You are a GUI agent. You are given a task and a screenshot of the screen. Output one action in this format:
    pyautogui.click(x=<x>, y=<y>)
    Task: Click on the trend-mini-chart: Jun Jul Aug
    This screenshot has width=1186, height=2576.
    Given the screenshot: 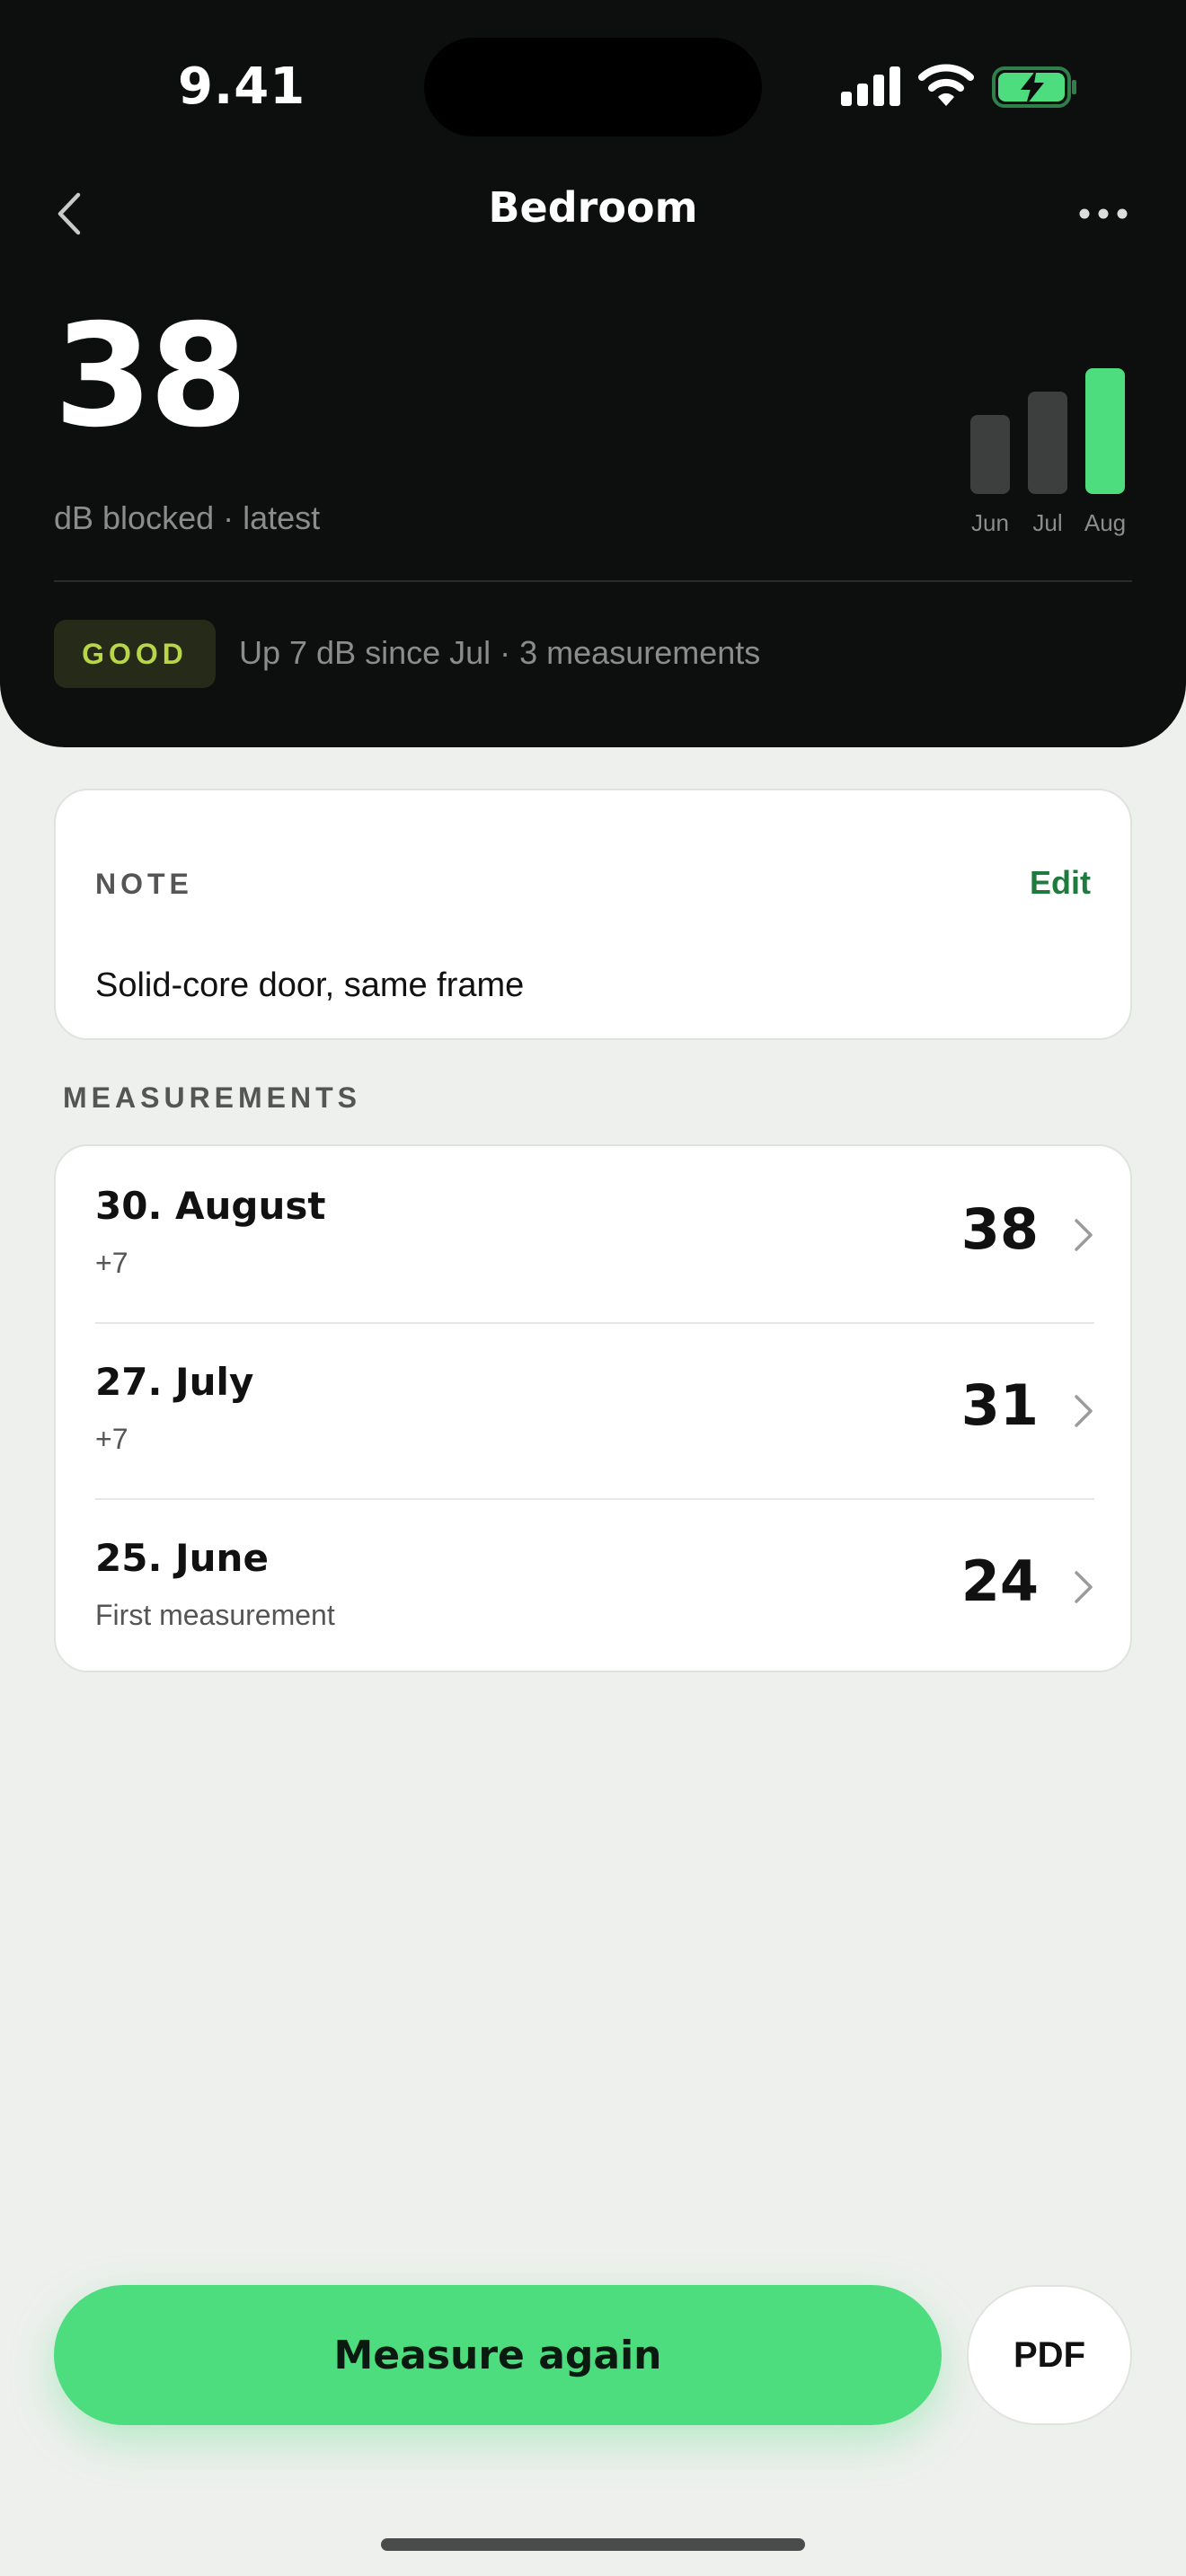 What is the action you would take?
    pyautogui.click(x=1051, y=449)
    